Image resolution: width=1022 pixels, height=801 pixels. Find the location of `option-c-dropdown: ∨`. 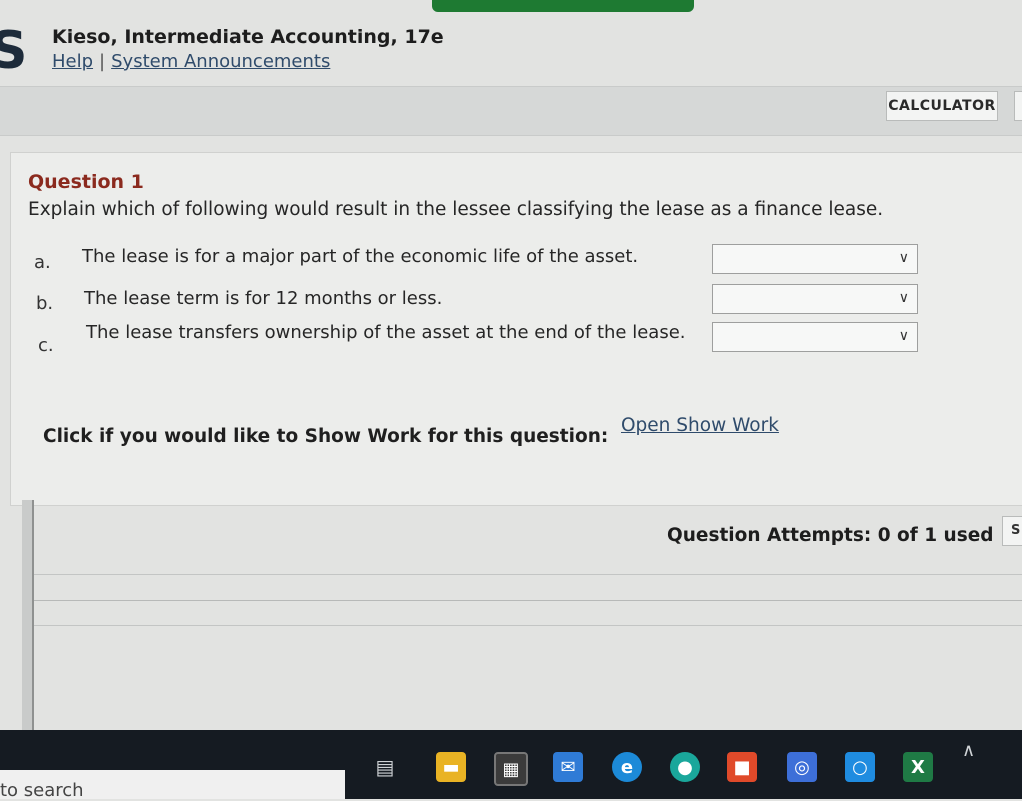

option-c-dropdown: ∨ is located at coordinates (815, 337).